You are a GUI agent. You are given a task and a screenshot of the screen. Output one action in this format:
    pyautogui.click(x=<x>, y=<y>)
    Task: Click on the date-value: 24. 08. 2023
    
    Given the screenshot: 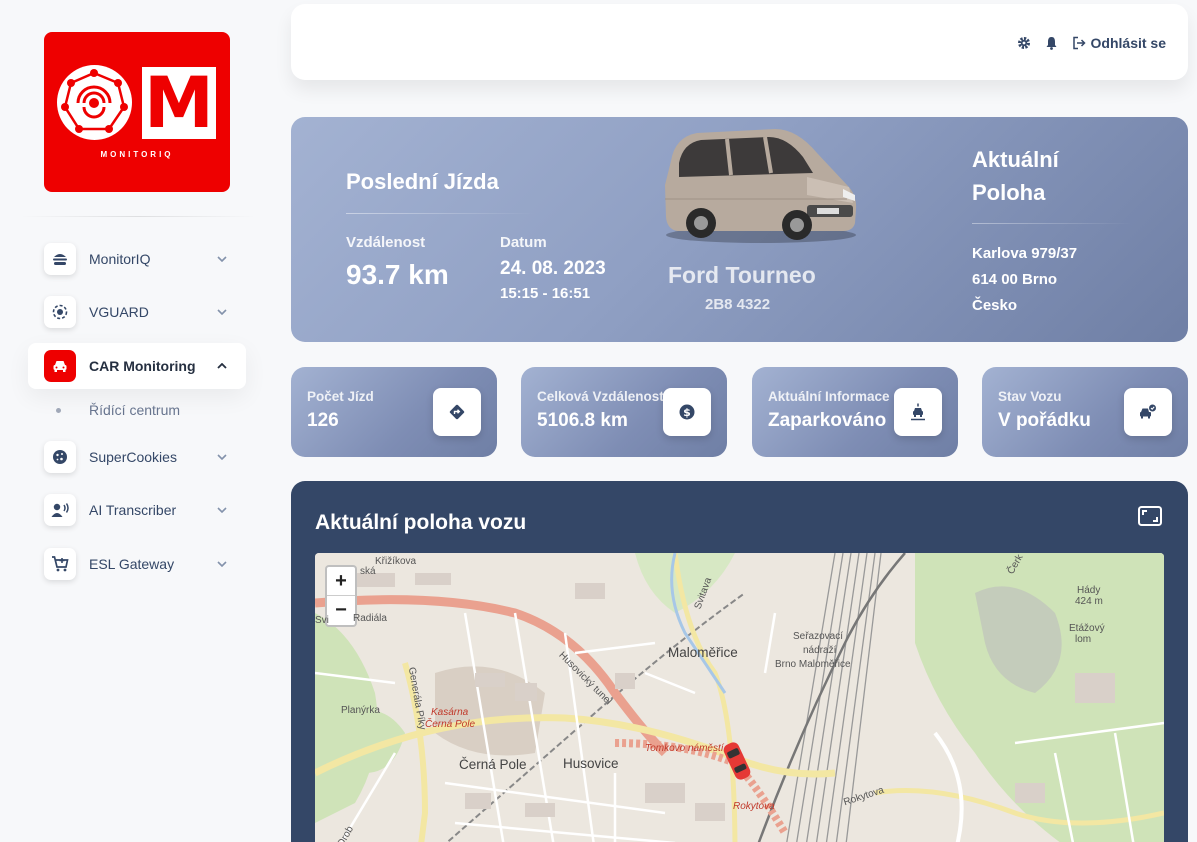 What is the action you would take?
    pyautogui.click(x=553, y=268)
    